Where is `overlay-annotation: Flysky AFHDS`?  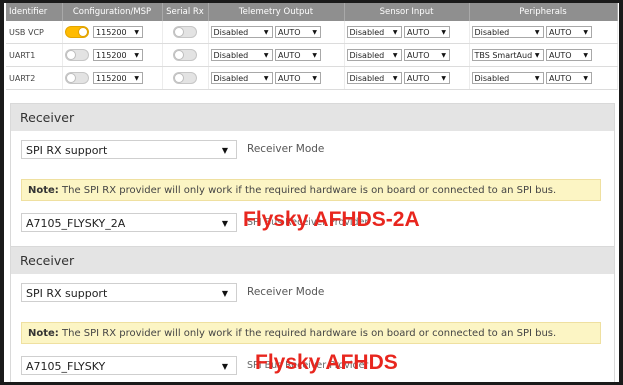
overlay-annotation: Flysky AFHDS is located at coordinates (326, 362).